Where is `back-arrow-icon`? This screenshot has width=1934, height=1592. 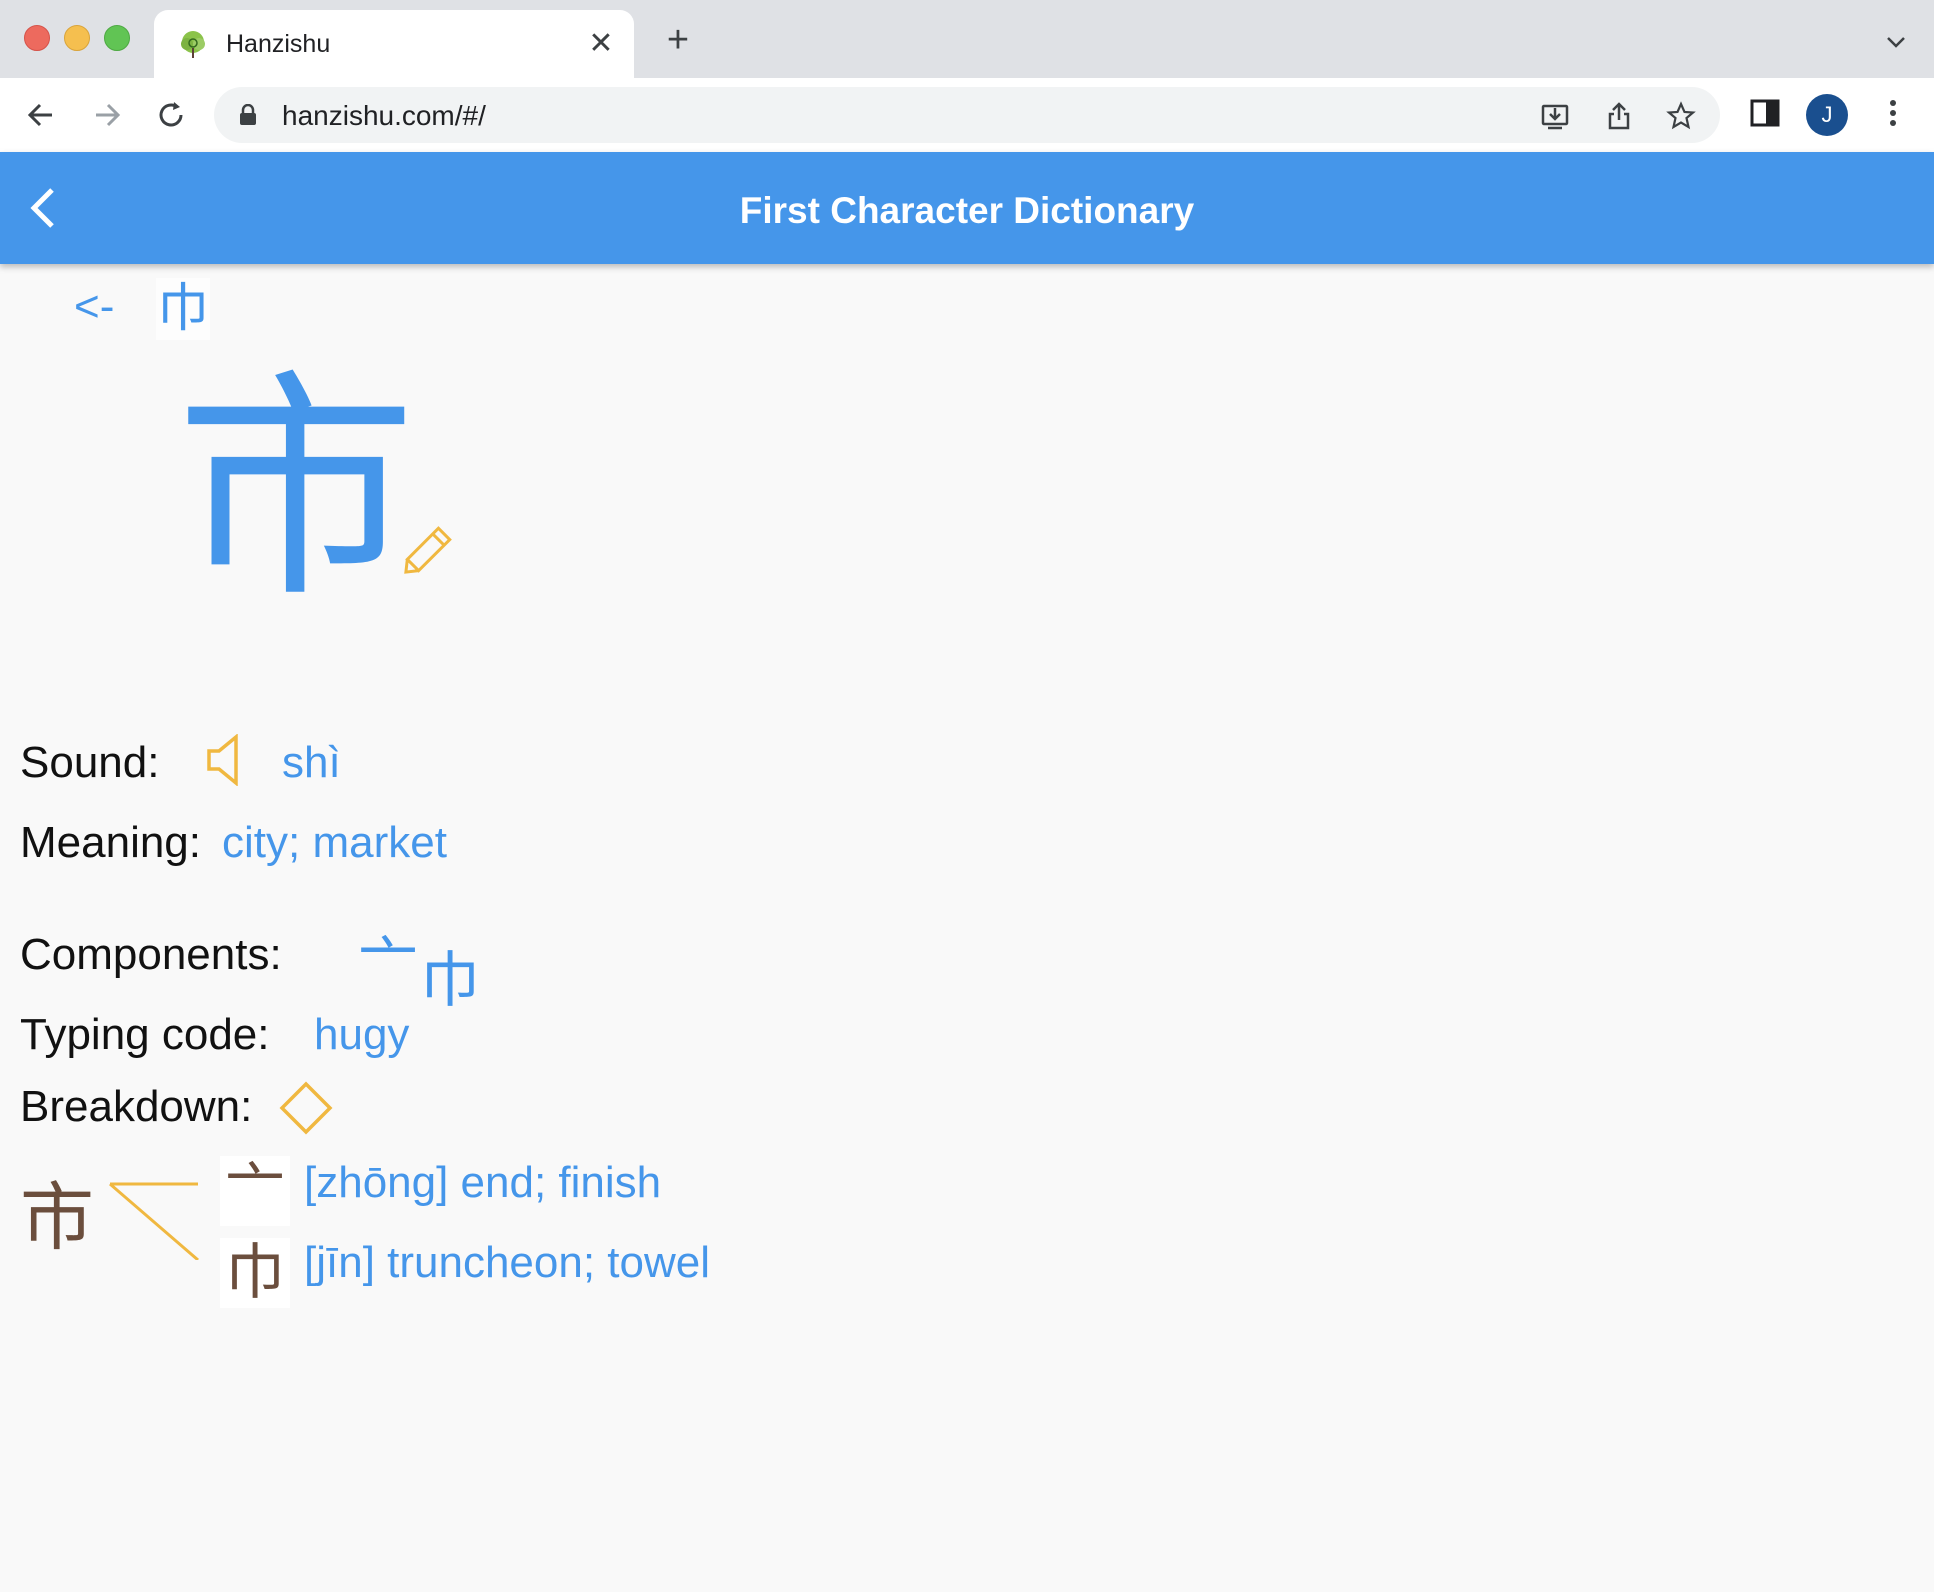 back-arrow-icon is located at coordinates (41, 115).